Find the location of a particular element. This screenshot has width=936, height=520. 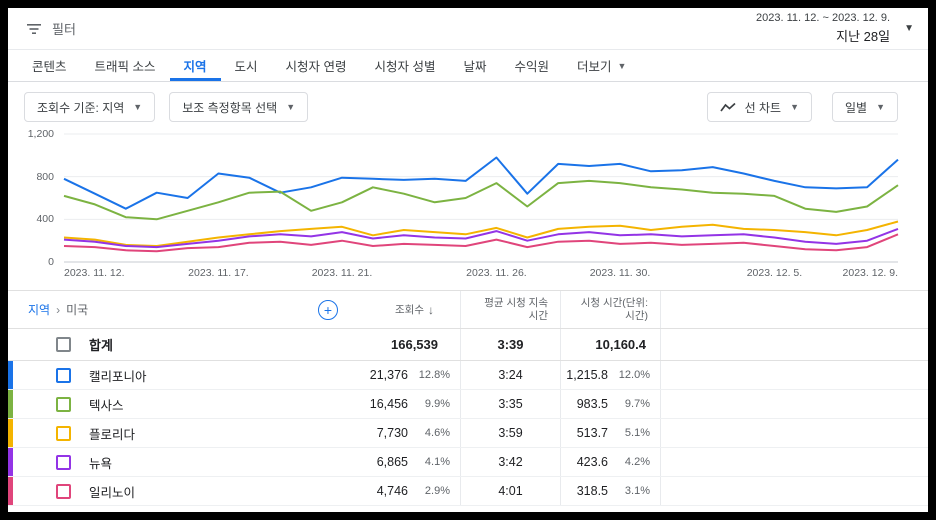

y-axis-label: 800 is located at coordinates (45, 176).